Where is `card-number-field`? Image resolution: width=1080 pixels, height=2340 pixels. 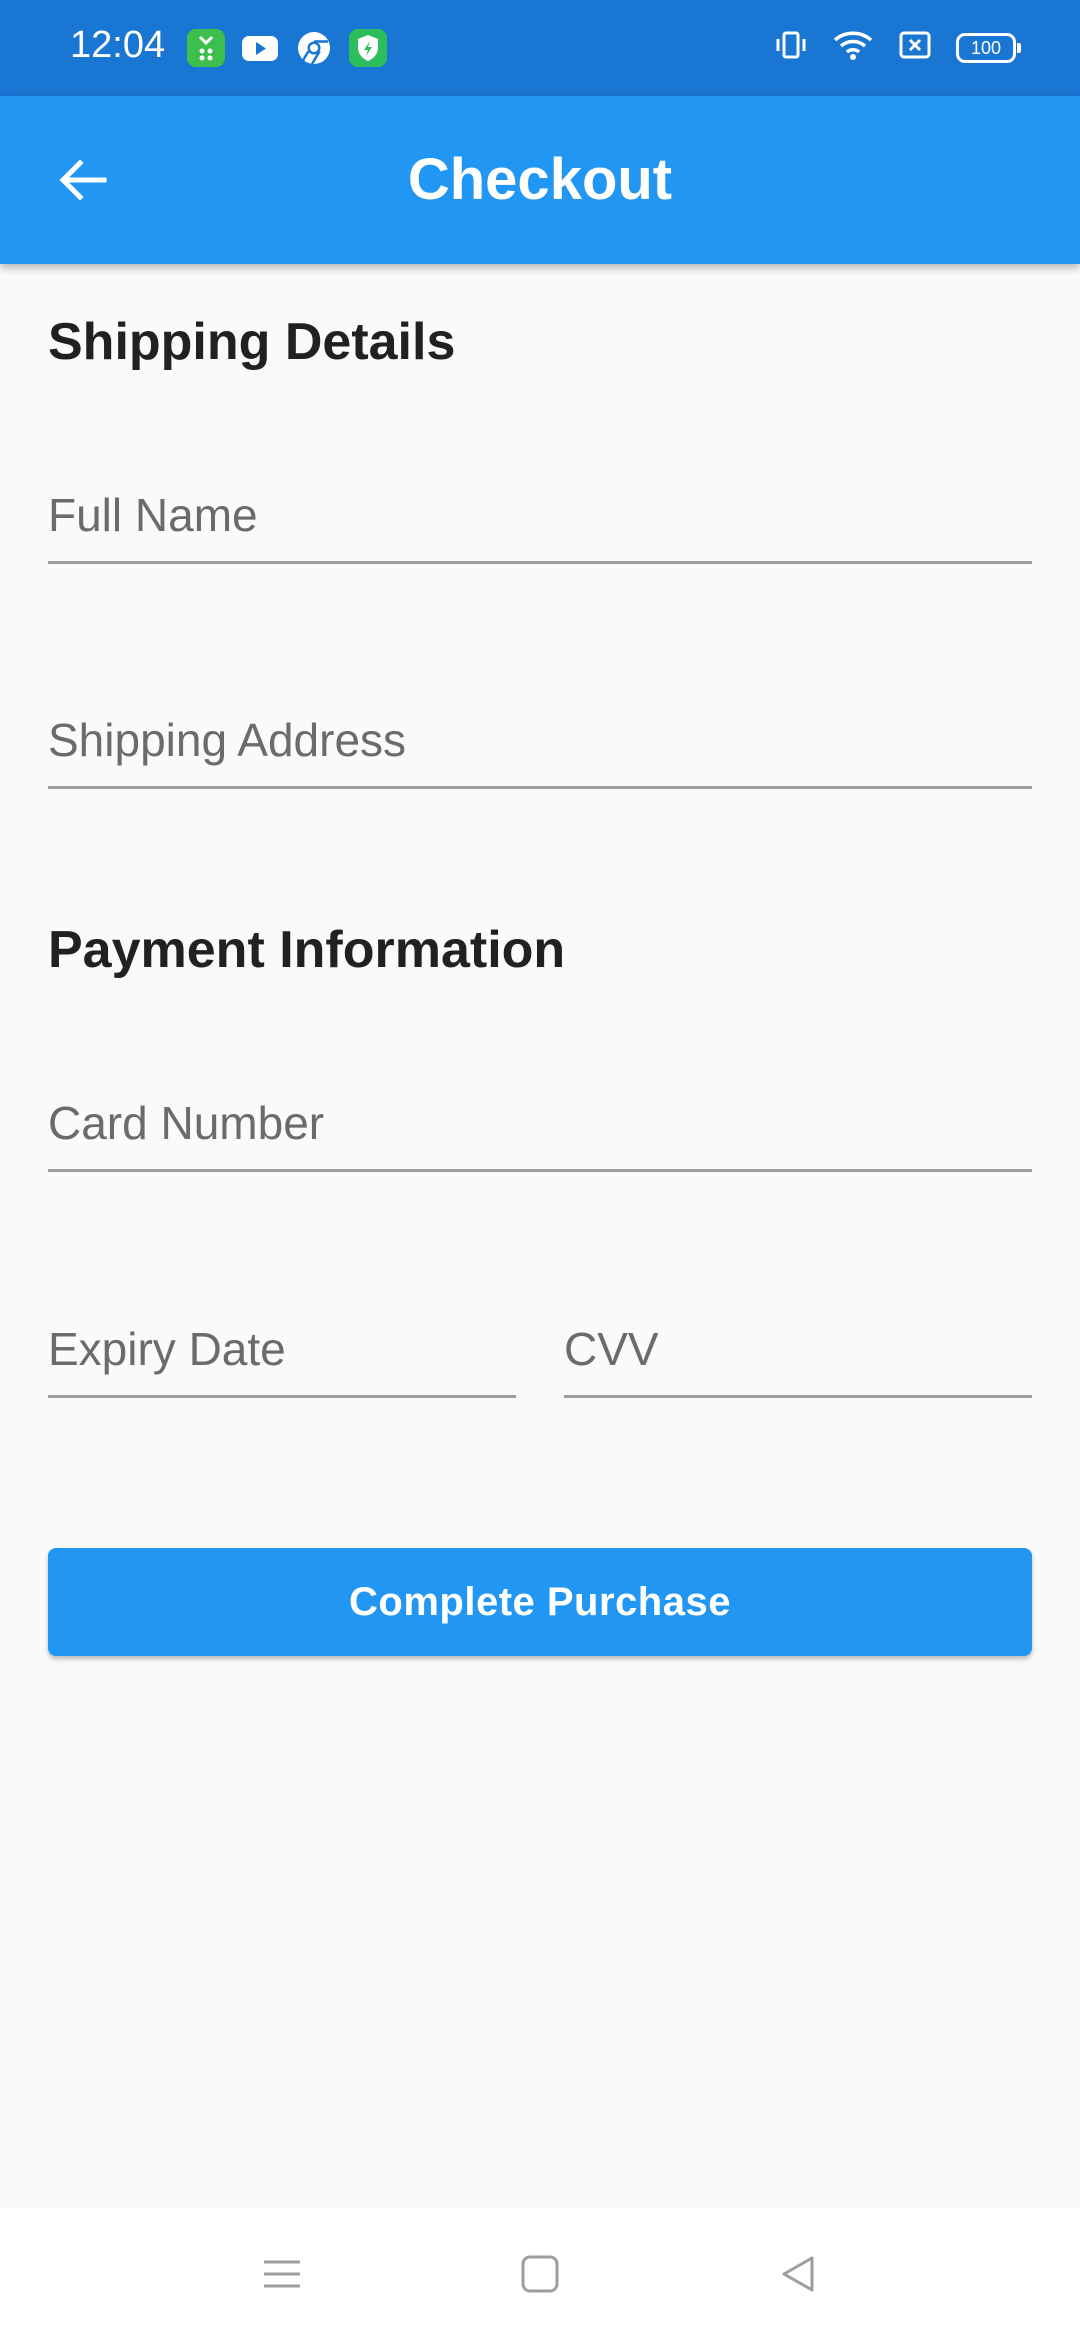 card-number-field is located at coordinates (540, 1122).